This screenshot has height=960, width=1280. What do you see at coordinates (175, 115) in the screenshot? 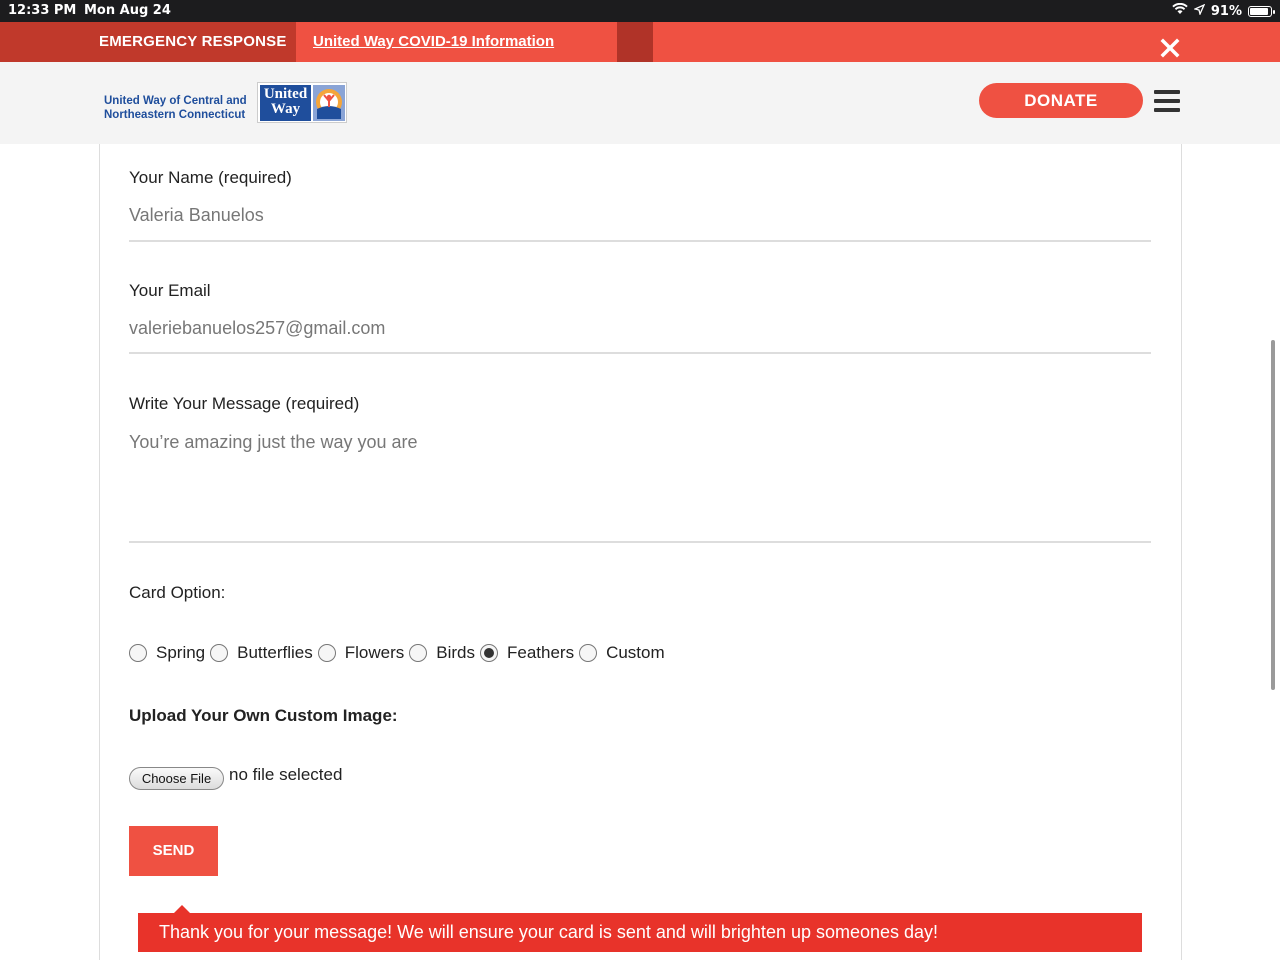
I see `org-name-line2: Northeastern Connecticut` at bounding box center [175, 115].